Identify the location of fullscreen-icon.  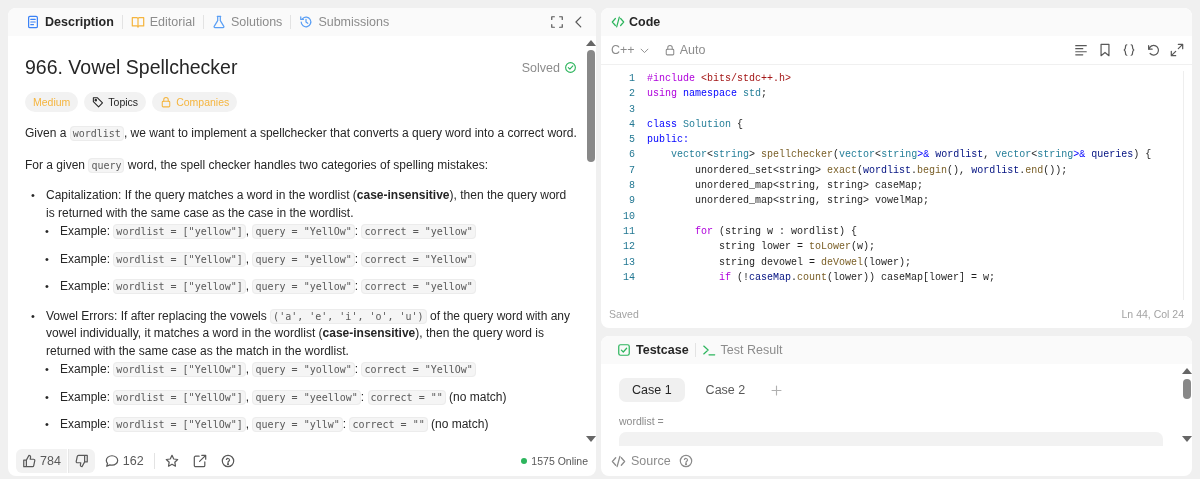
(557, 22).